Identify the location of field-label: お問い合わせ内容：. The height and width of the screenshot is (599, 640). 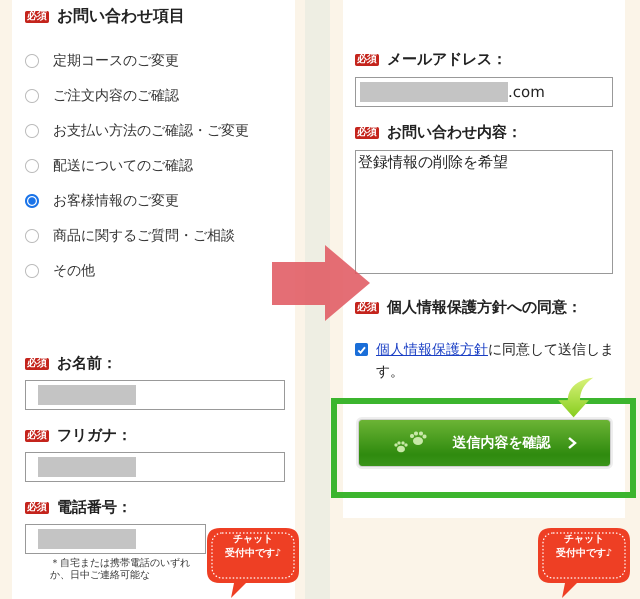
(454, 132).